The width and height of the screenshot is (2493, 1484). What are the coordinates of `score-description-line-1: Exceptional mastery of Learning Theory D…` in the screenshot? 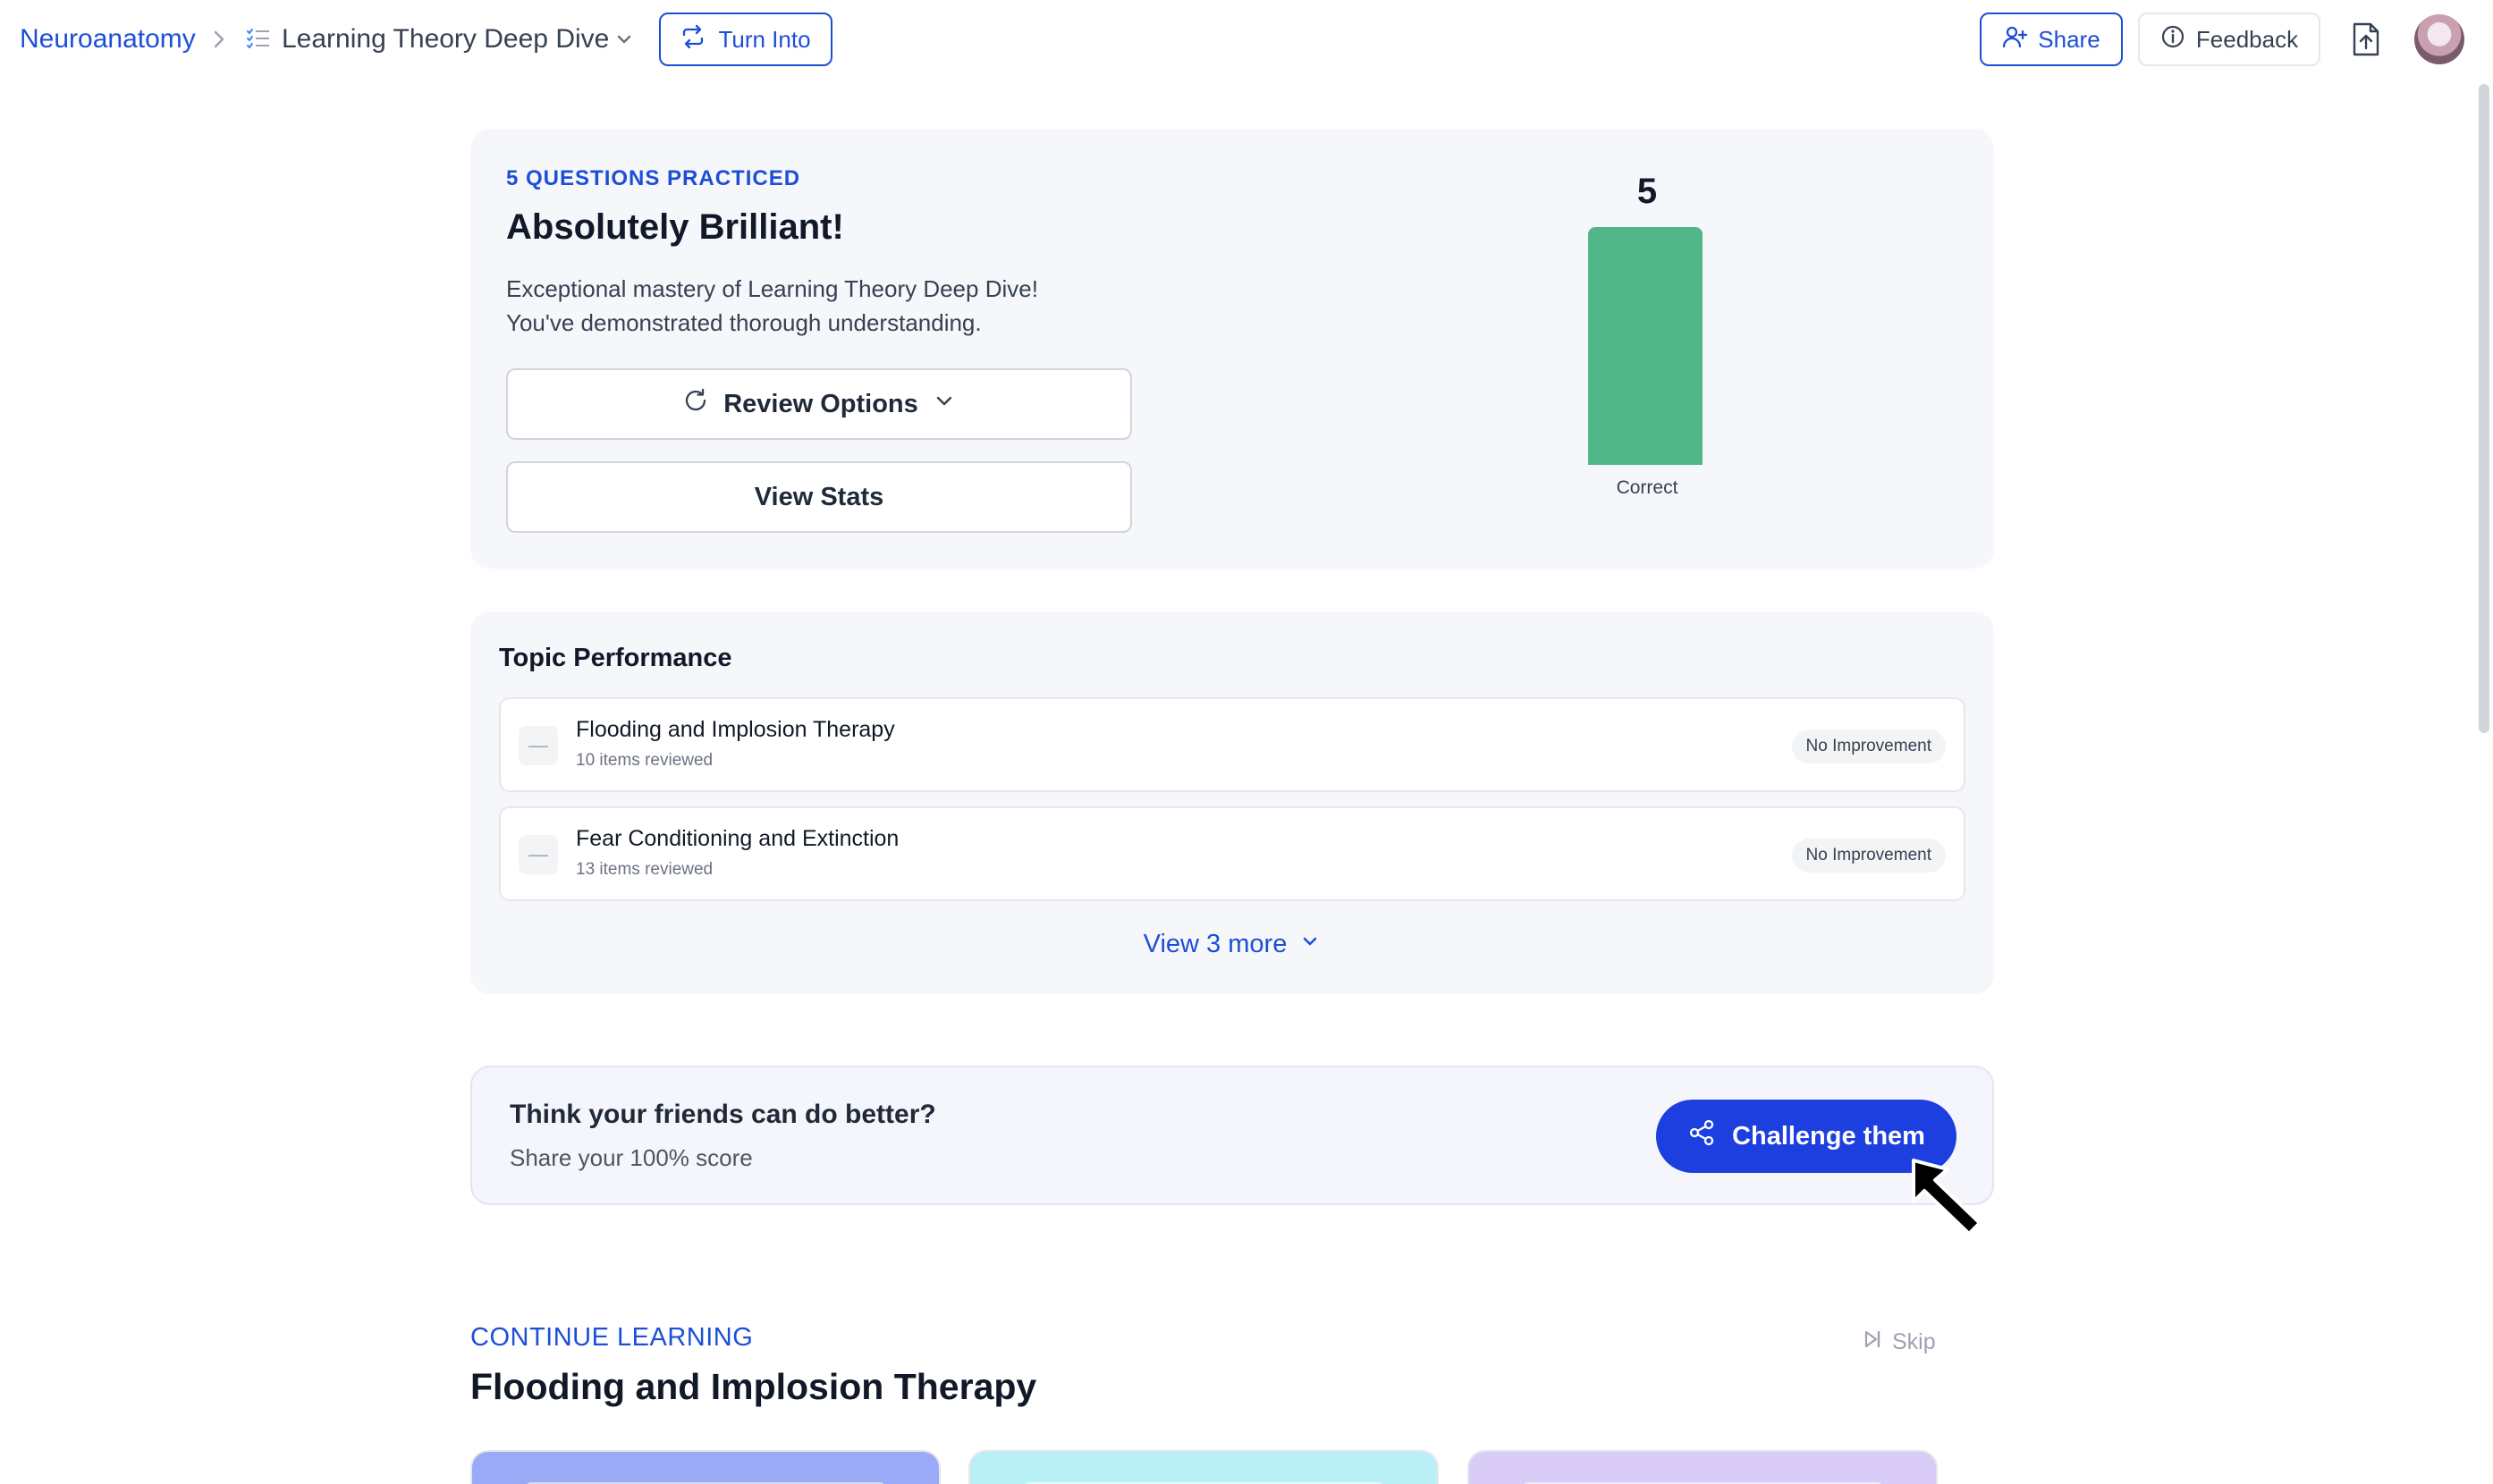 It's located at (772, 288).